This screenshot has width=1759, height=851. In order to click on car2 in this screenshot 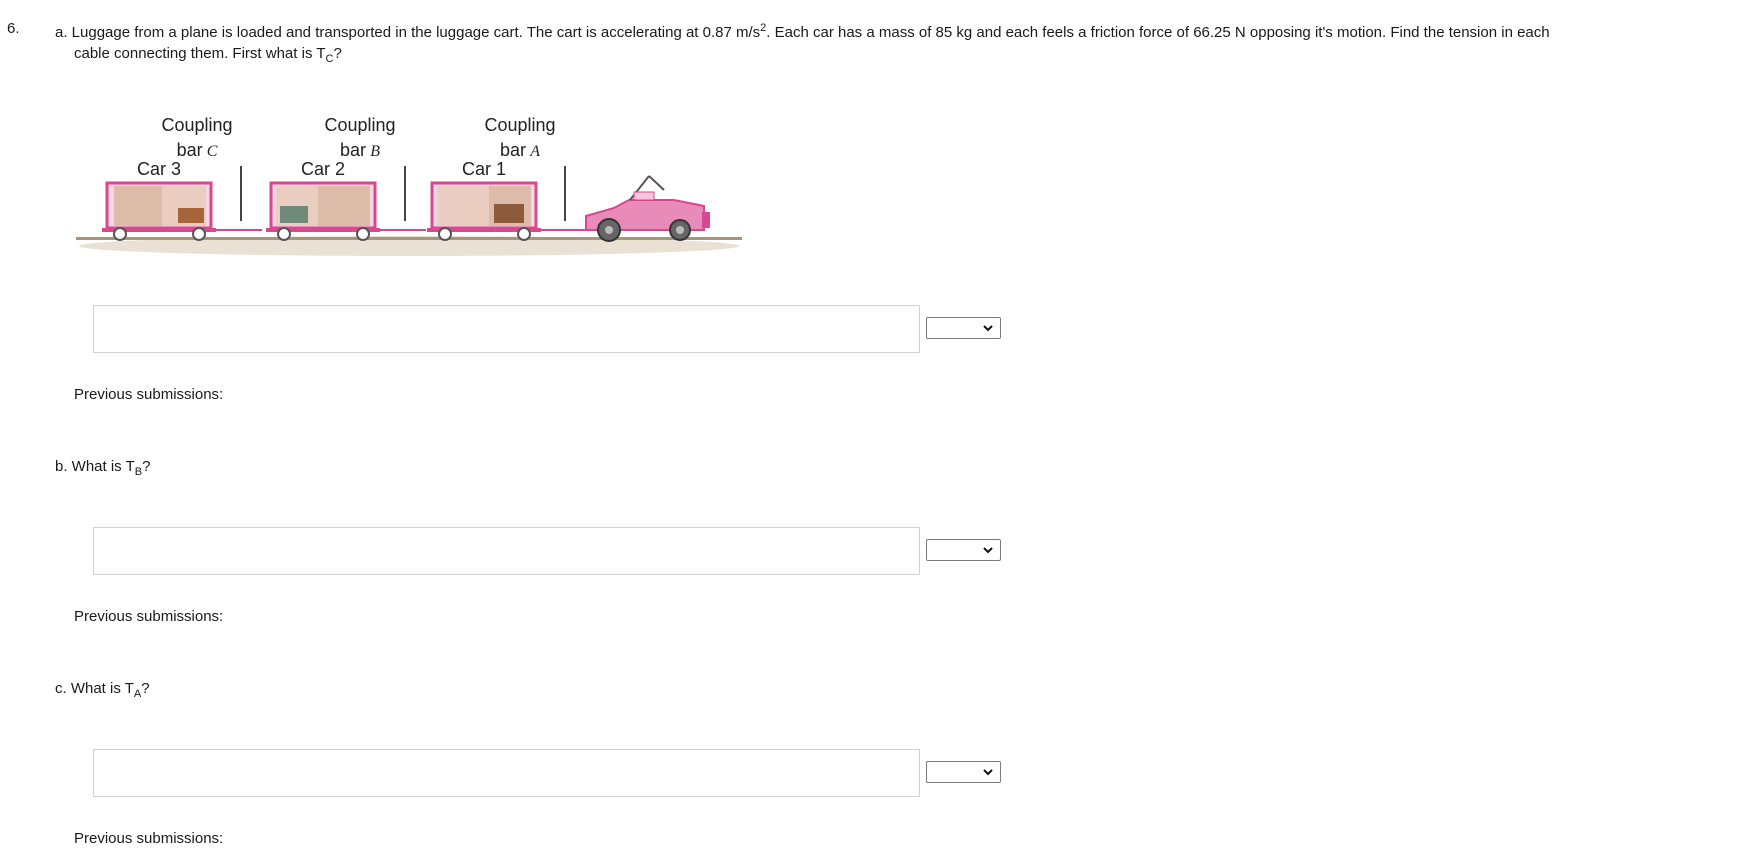, I will do `click(323, 211)`.